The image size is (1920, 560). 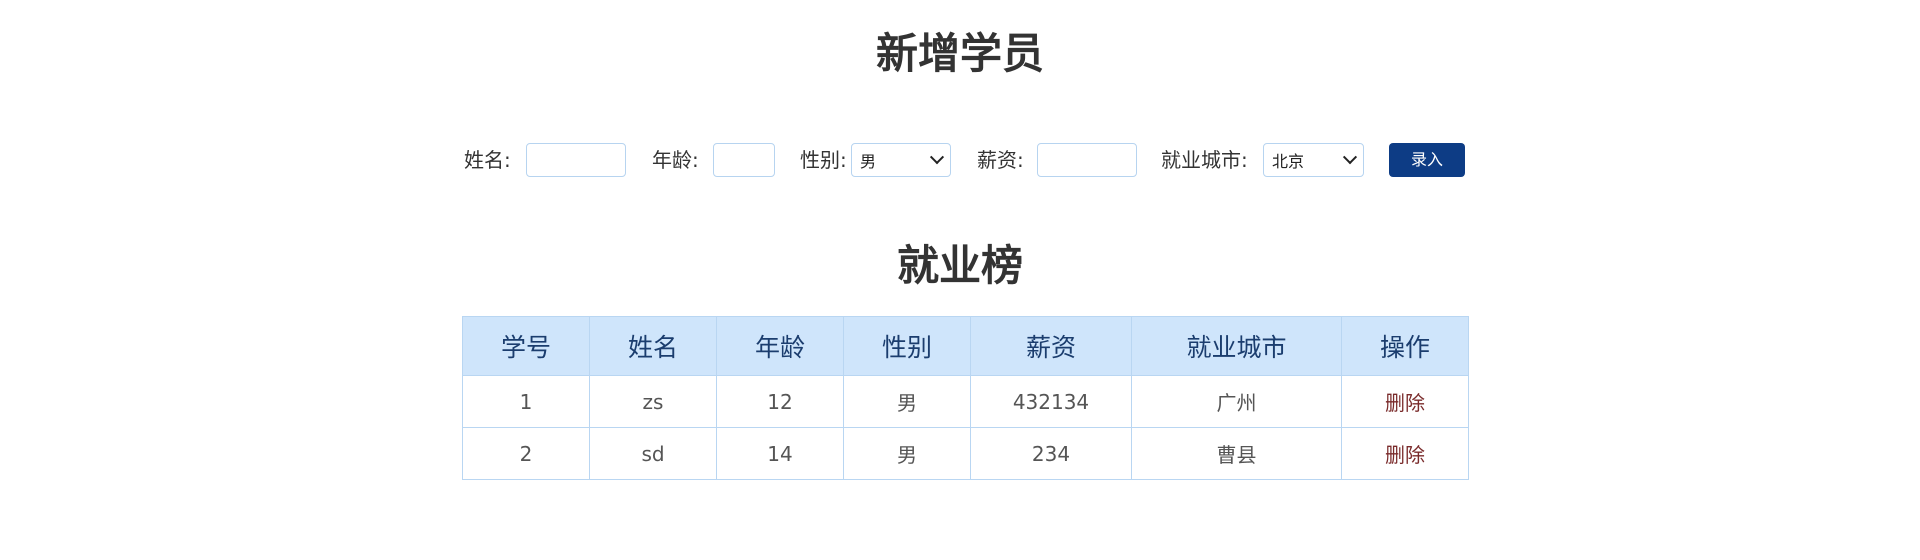 I want to click on column-header-gender: 性别, so click(x=907, y=346).